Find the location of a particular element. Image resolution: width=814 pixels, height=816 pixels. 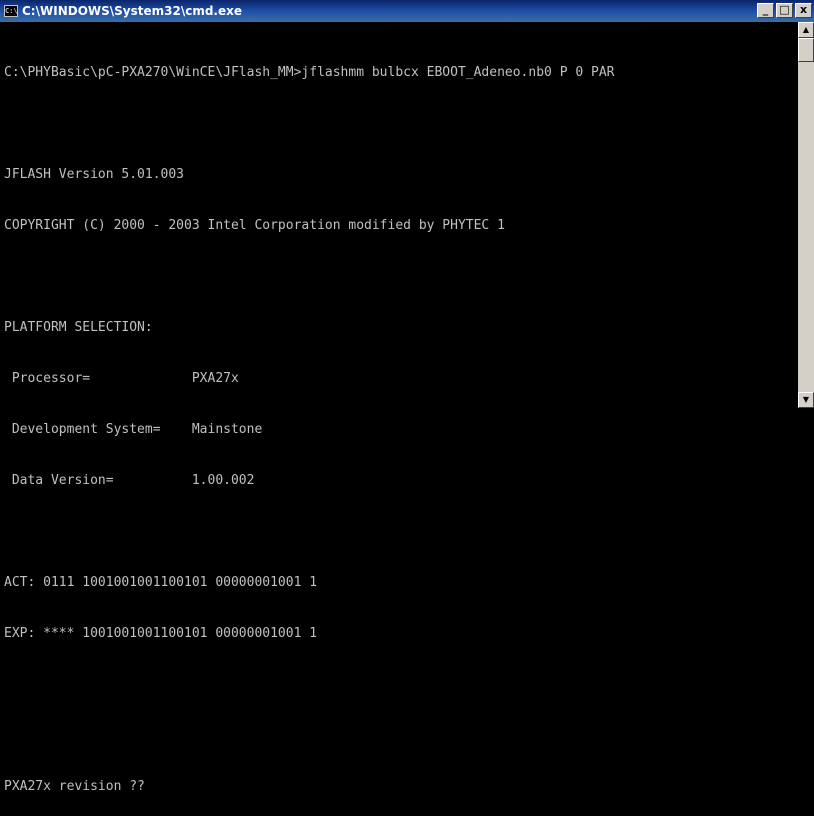

console-line: JFLASH Version 5.01.003 is located at coordinates (94, 174).